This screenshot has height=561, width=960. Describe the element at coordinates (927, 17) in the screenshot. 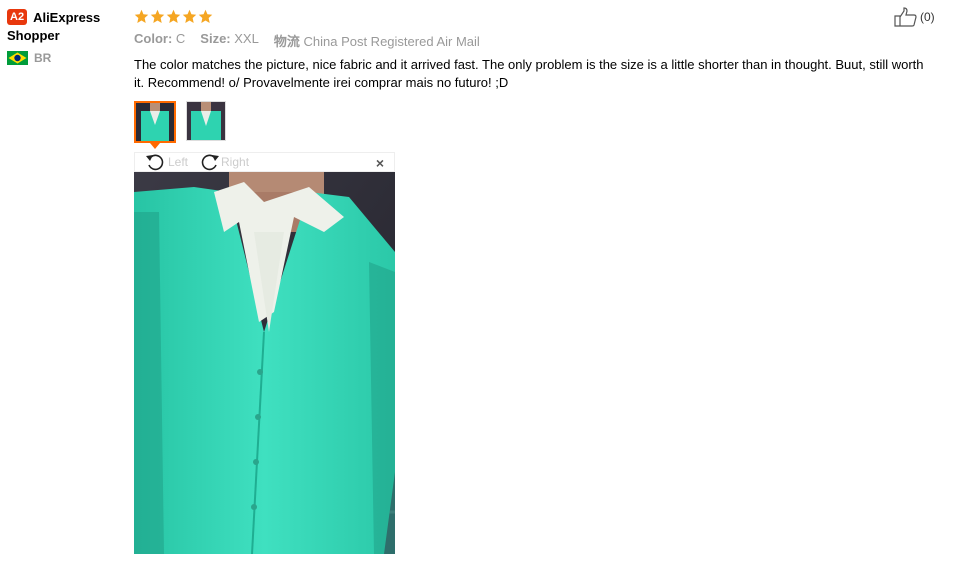

I see `helpful-count: (0)` at that location.